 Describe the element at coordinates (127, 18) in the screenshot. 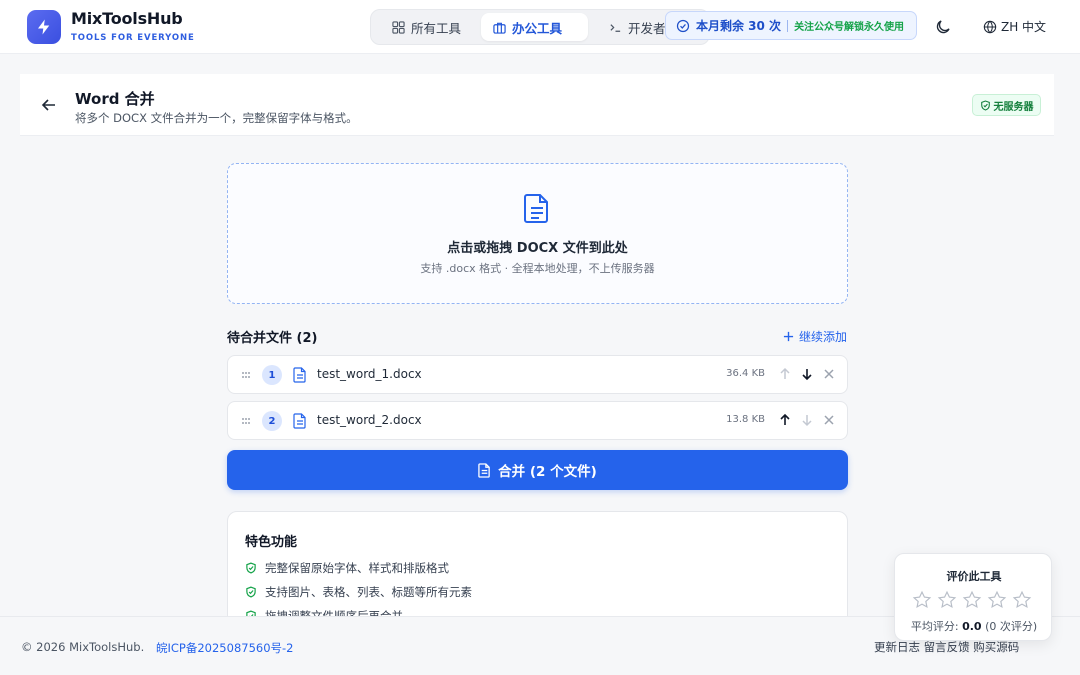

I see `brand-name: MixToolsHub` at that location.